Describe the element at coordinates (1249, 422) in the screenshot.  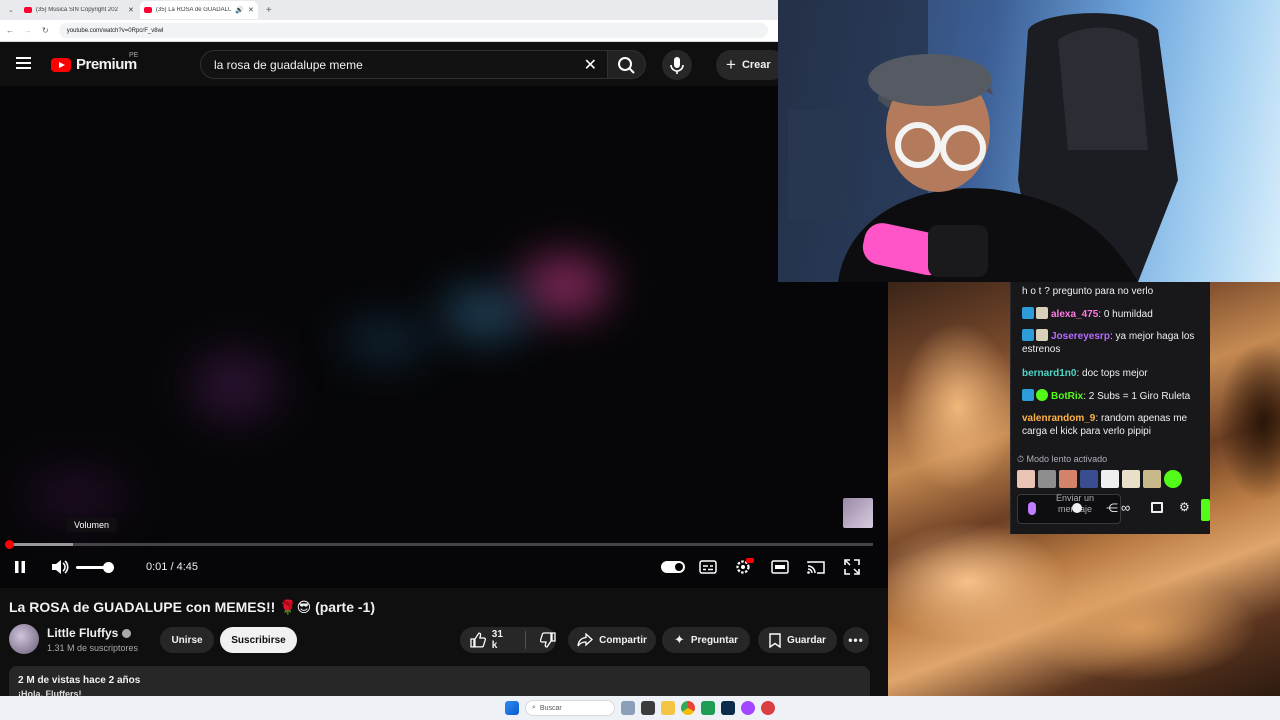
I see `rock-shadow` at that location.